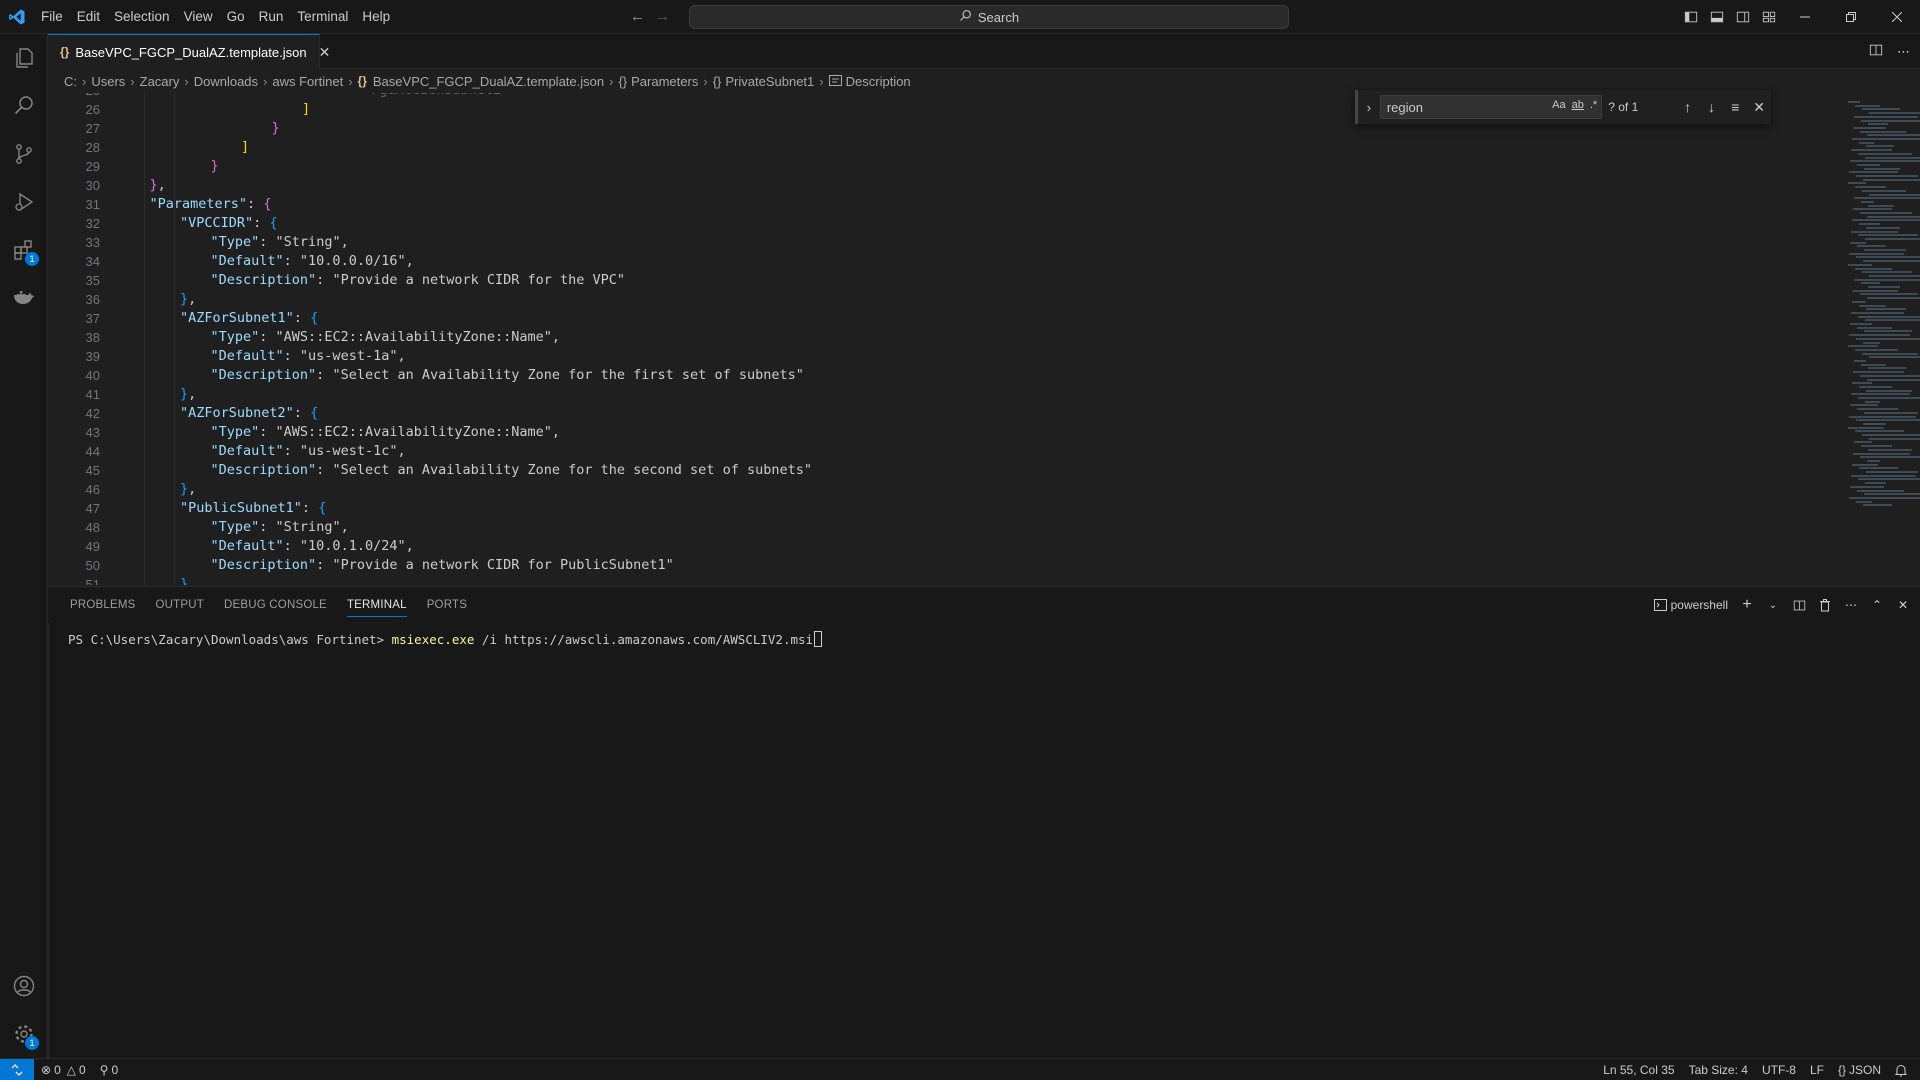  Describe the element at coordinates (322, 17) in the screenshot. I see `menu-terminal: Terminal` at that location.